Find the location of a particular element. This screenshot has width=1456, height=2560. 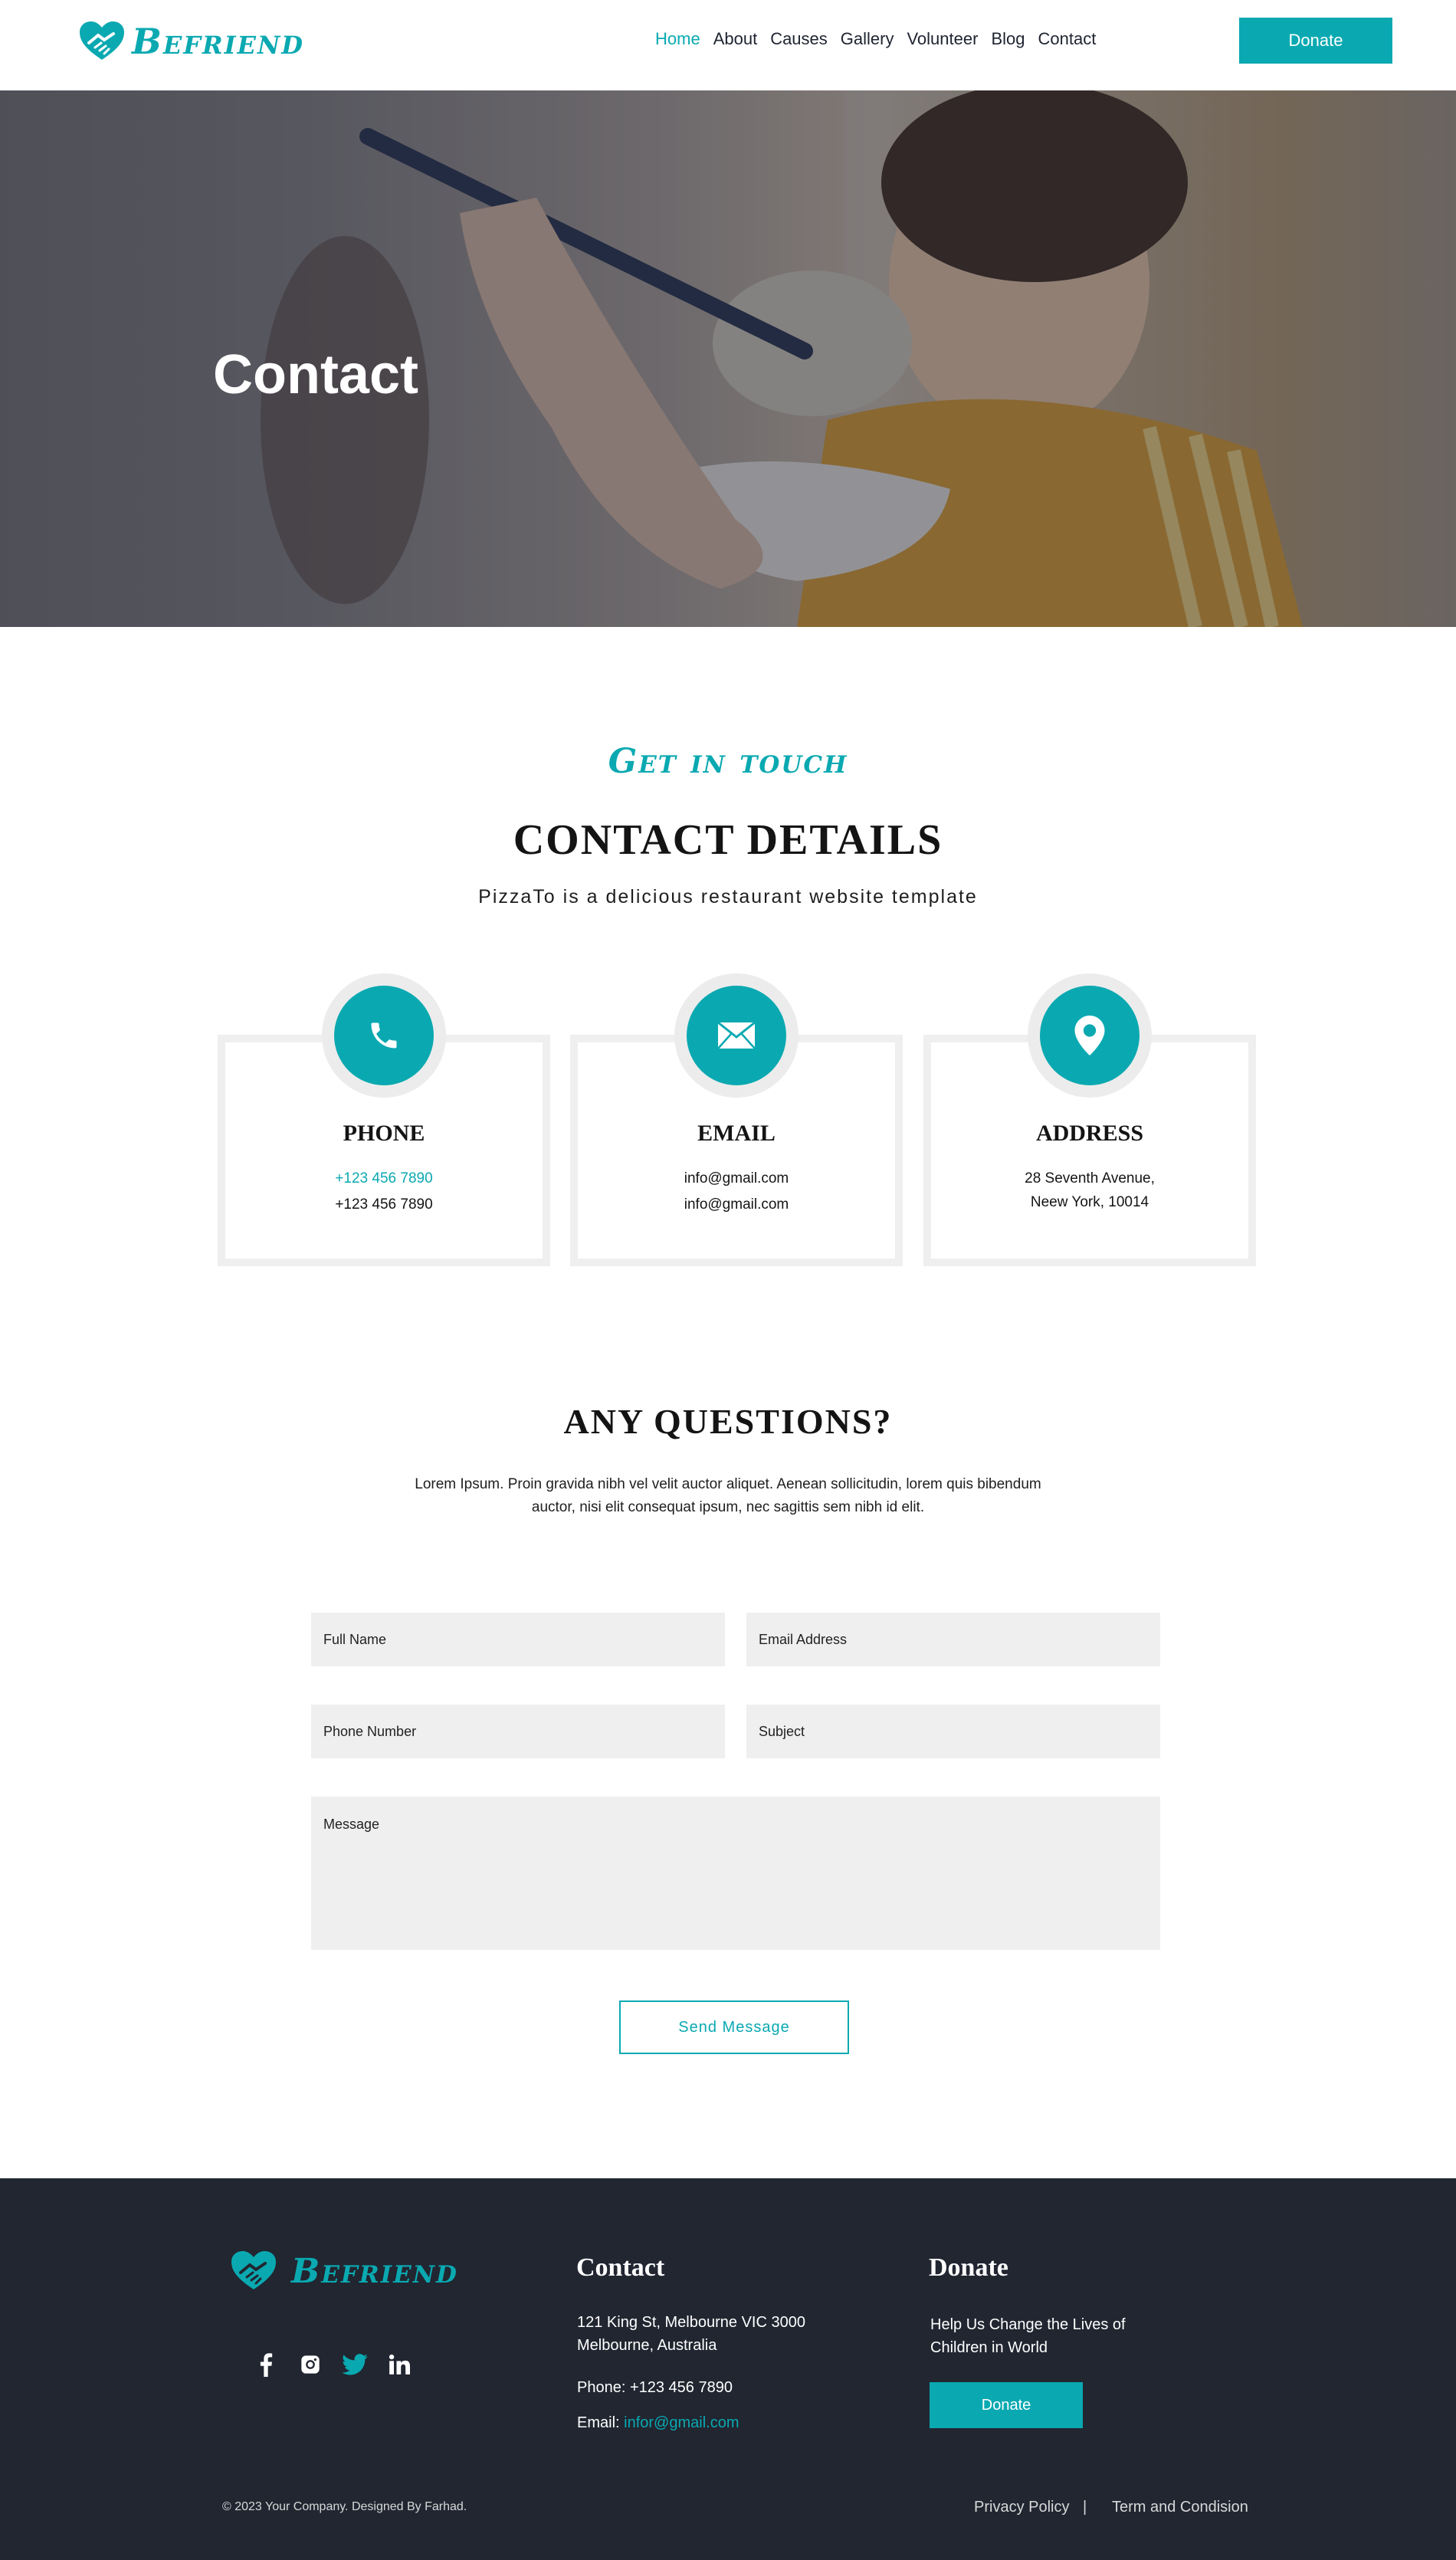

send-message-button: Send Message is located at coordinates (734, 2027).